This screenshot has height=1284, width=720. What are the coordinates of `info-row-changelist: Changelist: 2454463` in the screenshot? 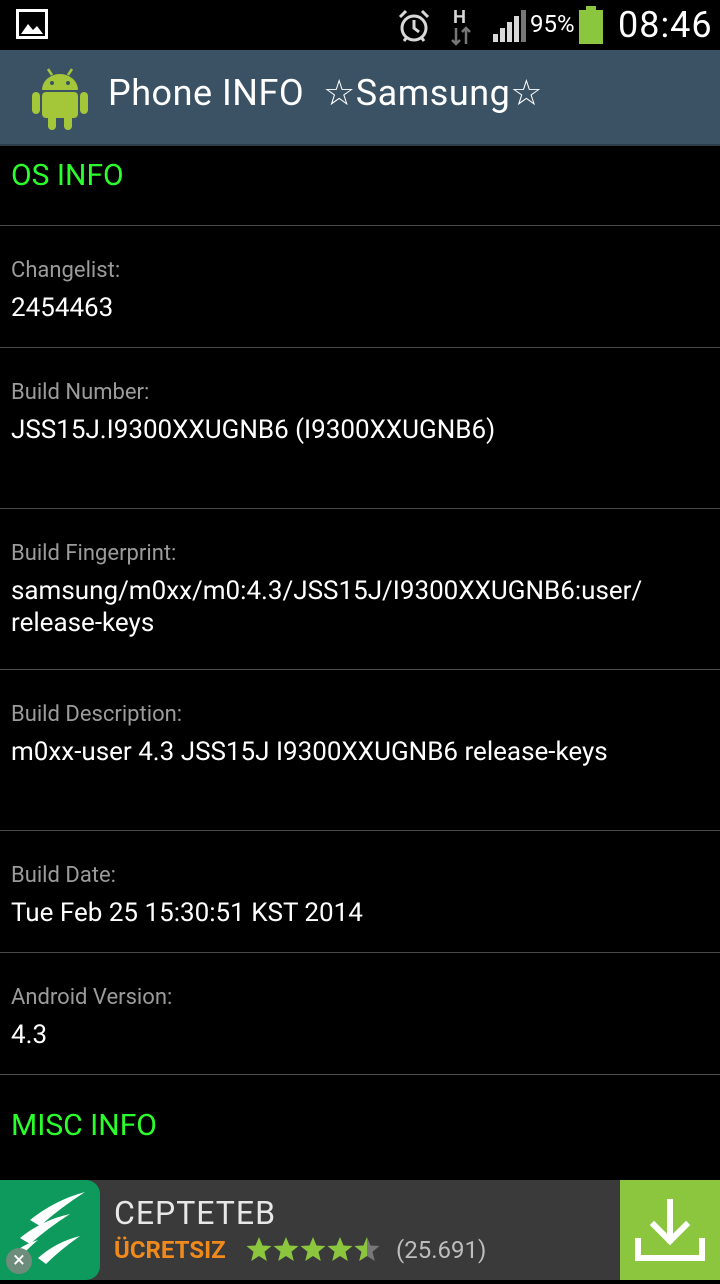 It's located at (360, 286).